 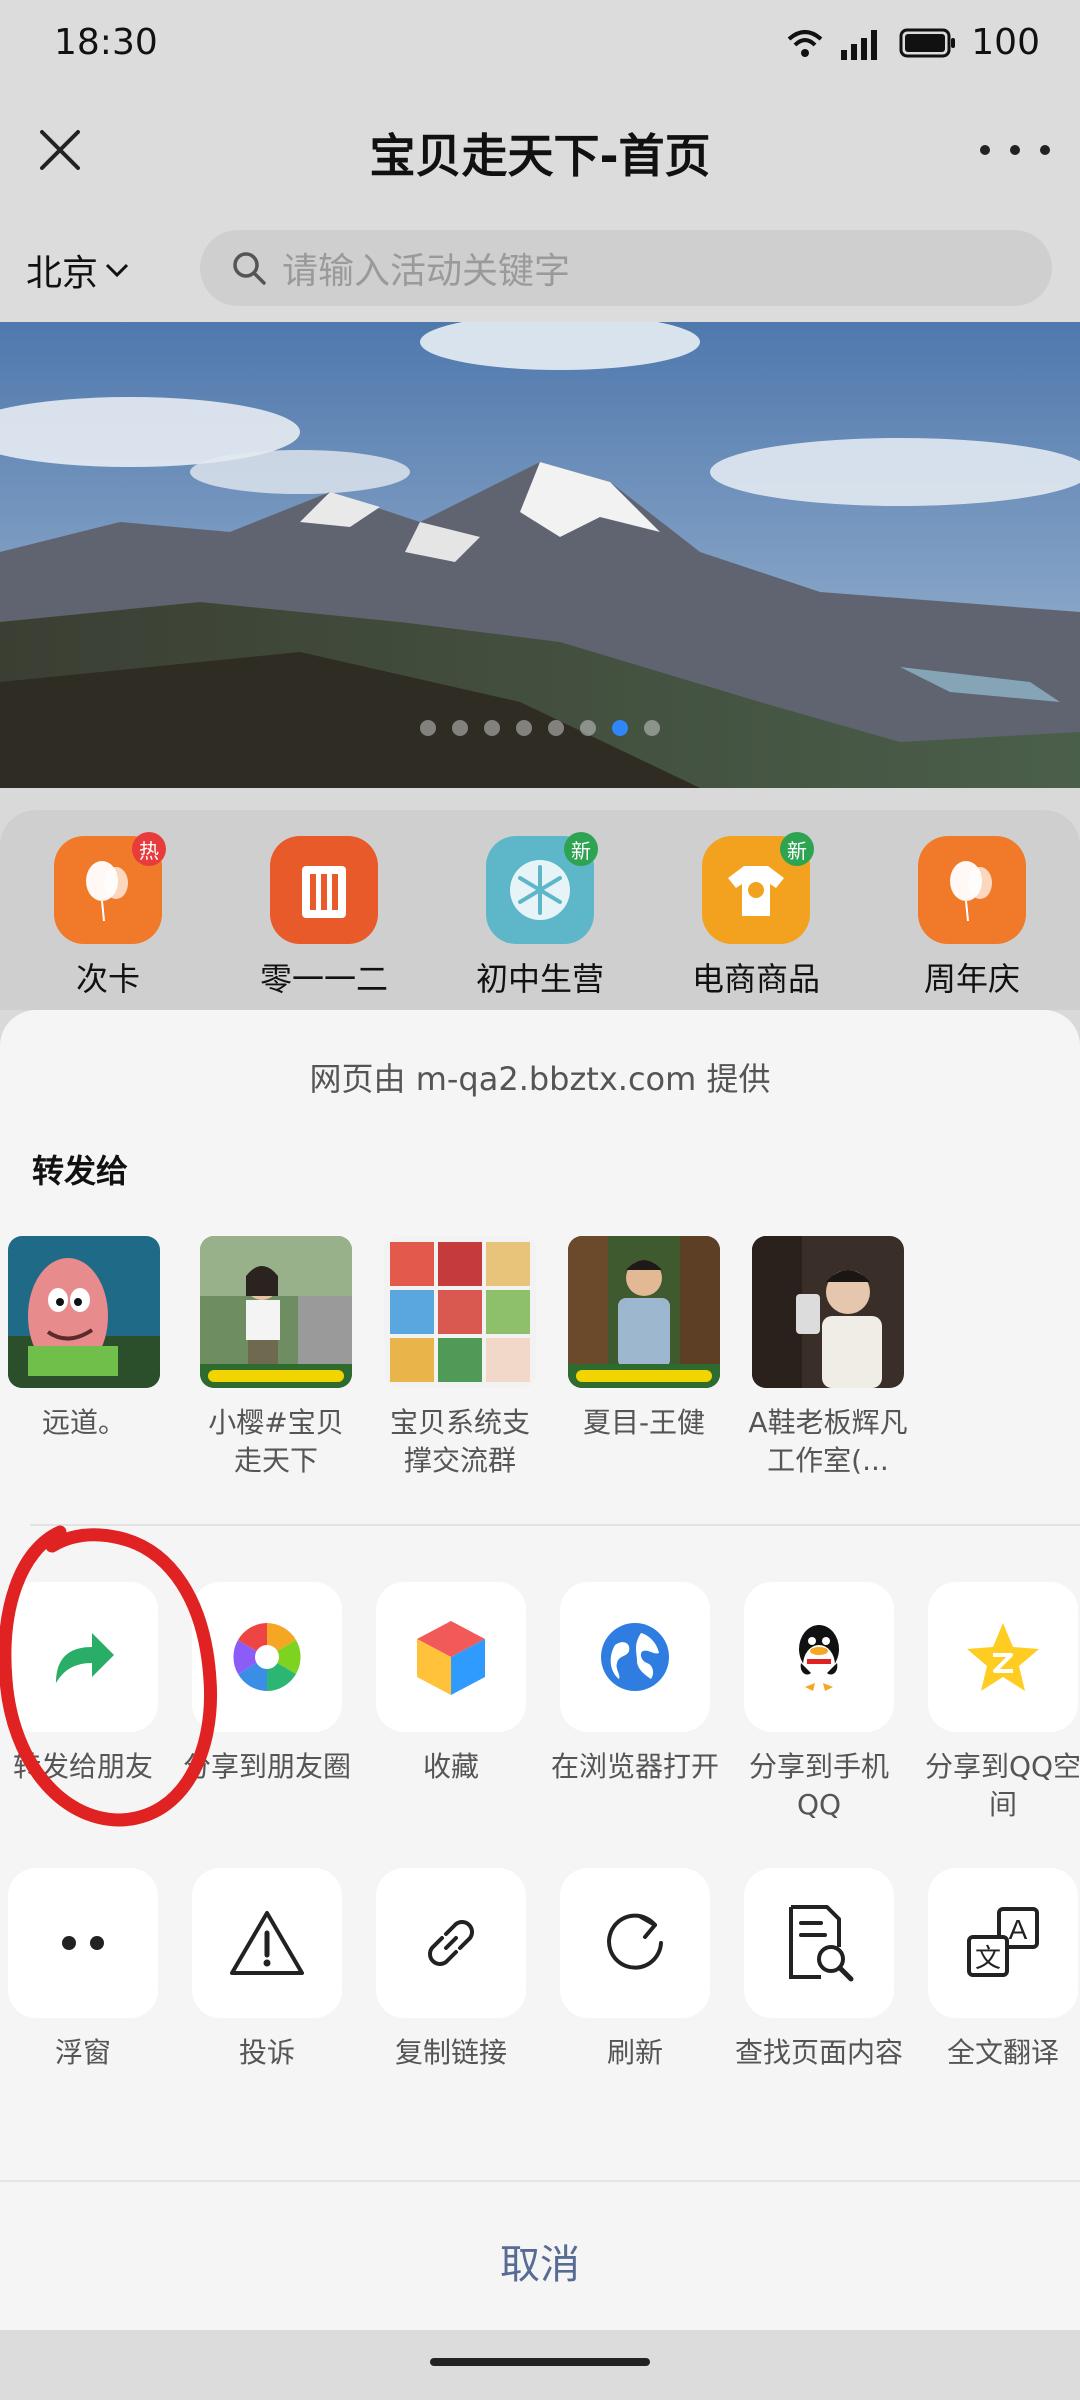 What do you see at coordinates (450, 2052) in the screenshot?
I see `share-action-label: 复制链接` at bounding box center [450, 2052].